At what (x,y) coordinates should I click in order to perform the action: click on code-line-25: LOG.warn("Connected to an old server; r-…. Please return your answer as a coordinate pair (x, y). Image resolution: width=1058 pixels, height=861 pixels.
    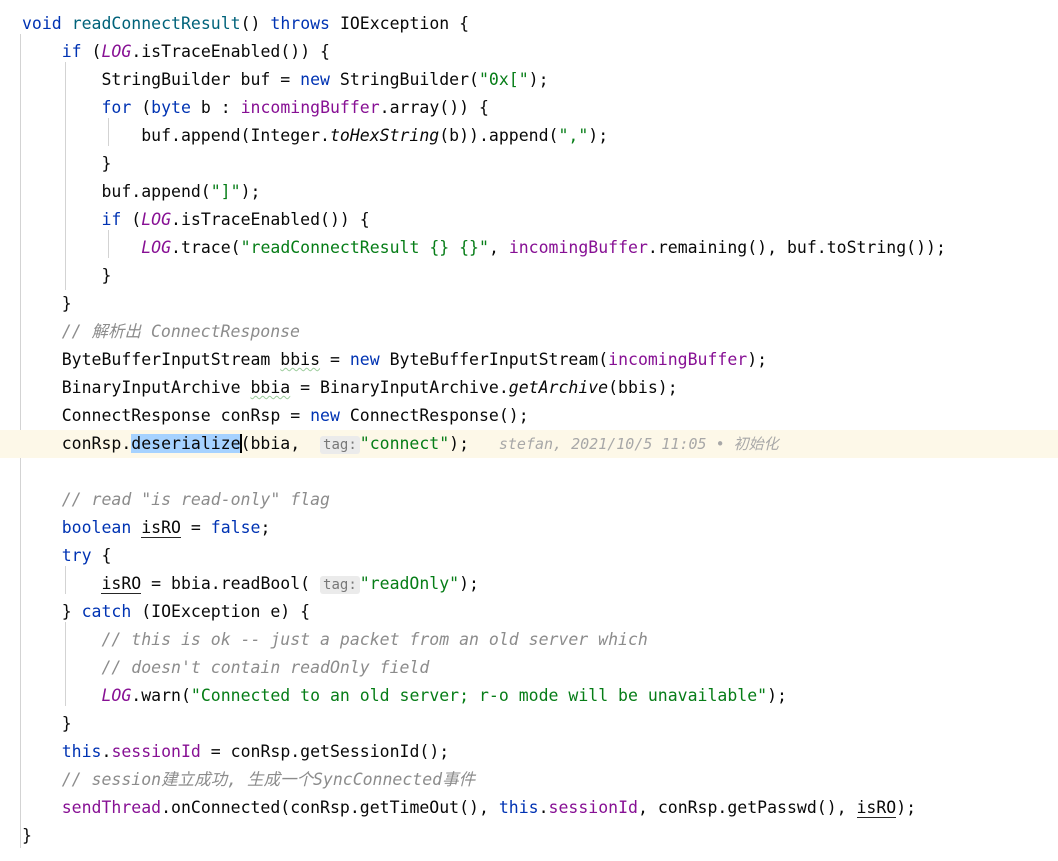
    Looking at the image, I should click on (529, 696).